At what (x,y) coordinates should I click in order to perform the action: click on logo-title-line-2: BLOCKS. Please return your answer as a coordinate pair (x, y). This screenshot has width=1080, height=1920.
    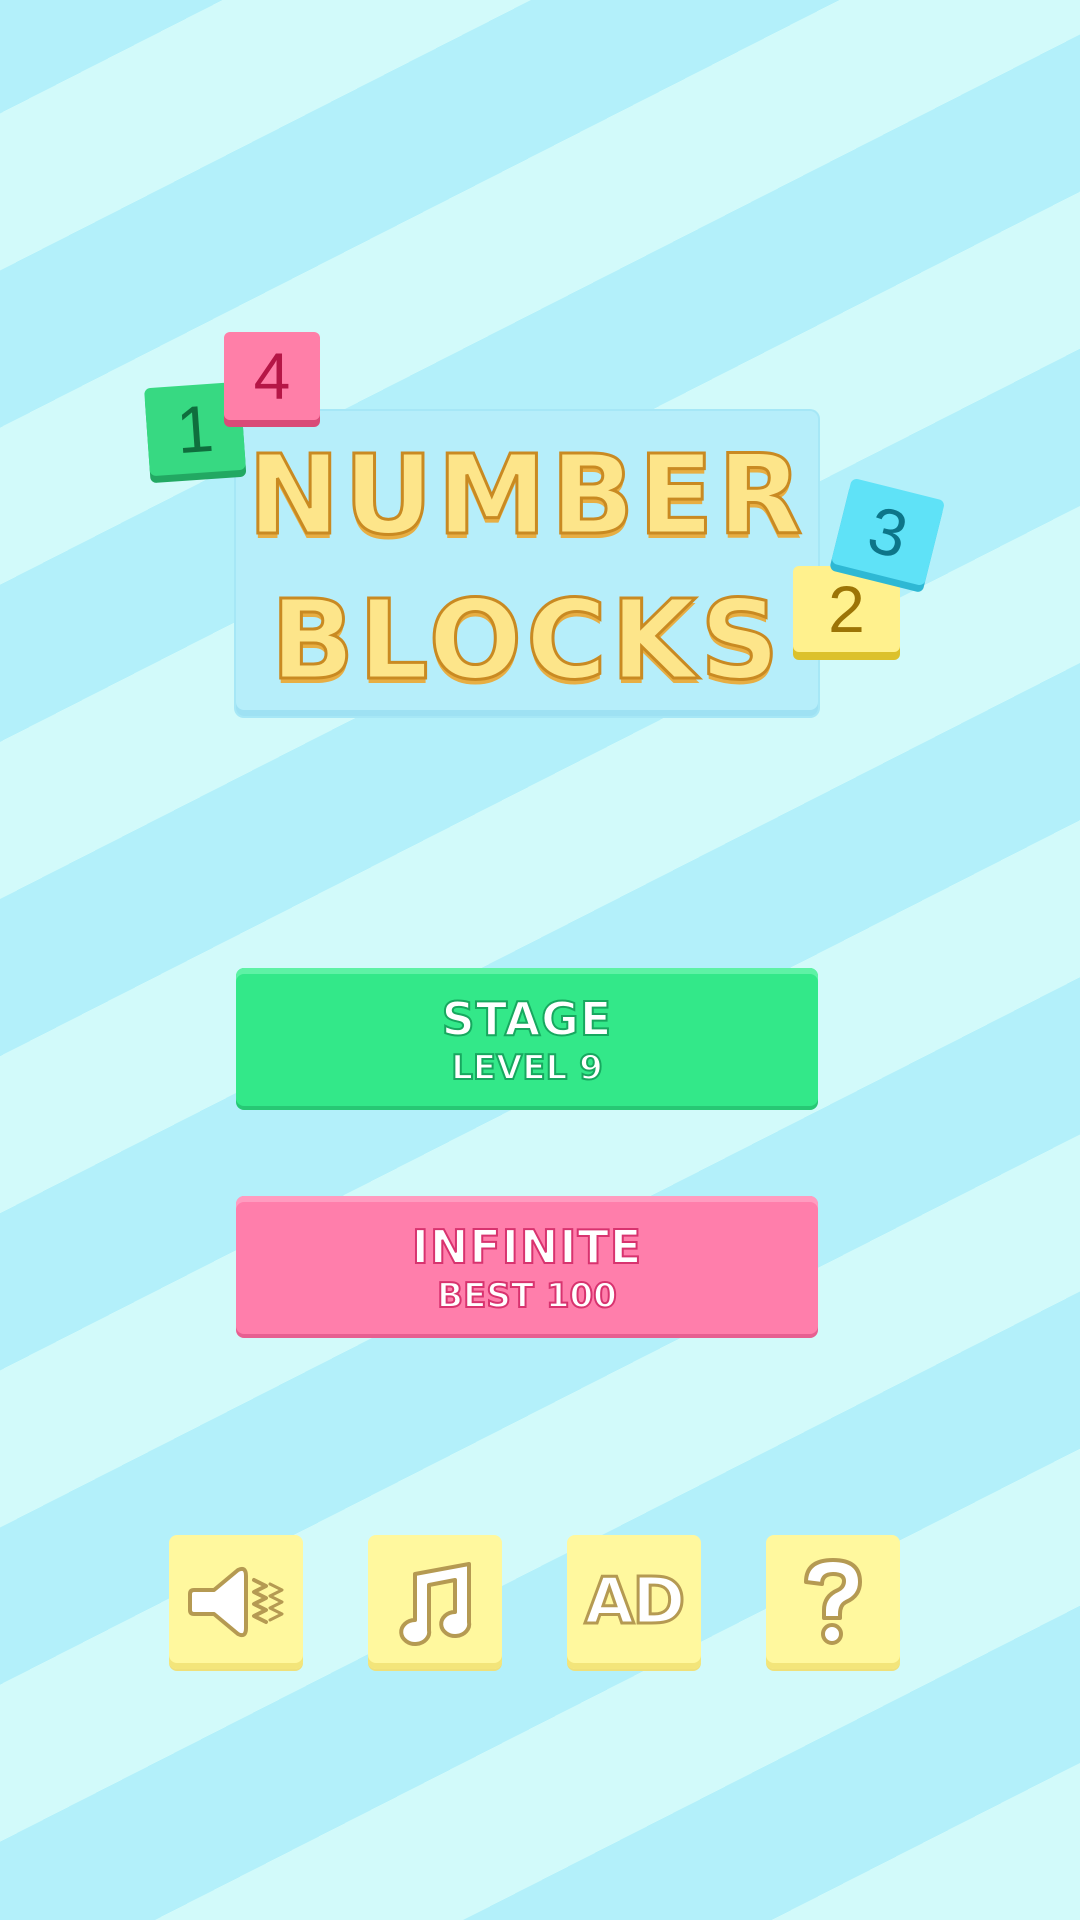
    Looking at the image, I should click on (526, 640).